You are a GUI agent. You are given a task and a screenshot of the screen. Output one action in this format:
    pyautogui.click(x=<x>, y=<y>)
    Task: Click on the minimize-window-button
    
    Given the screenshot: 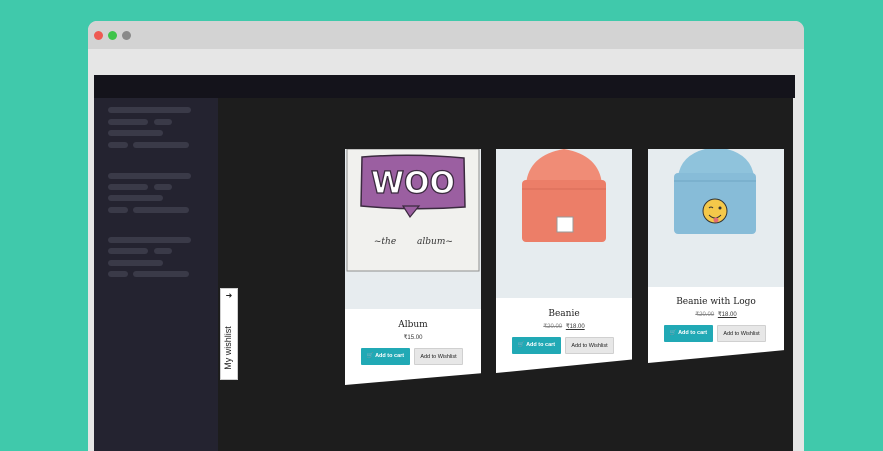 What is the action you would take?
    pyautogui.click(x=126, y=35)
    